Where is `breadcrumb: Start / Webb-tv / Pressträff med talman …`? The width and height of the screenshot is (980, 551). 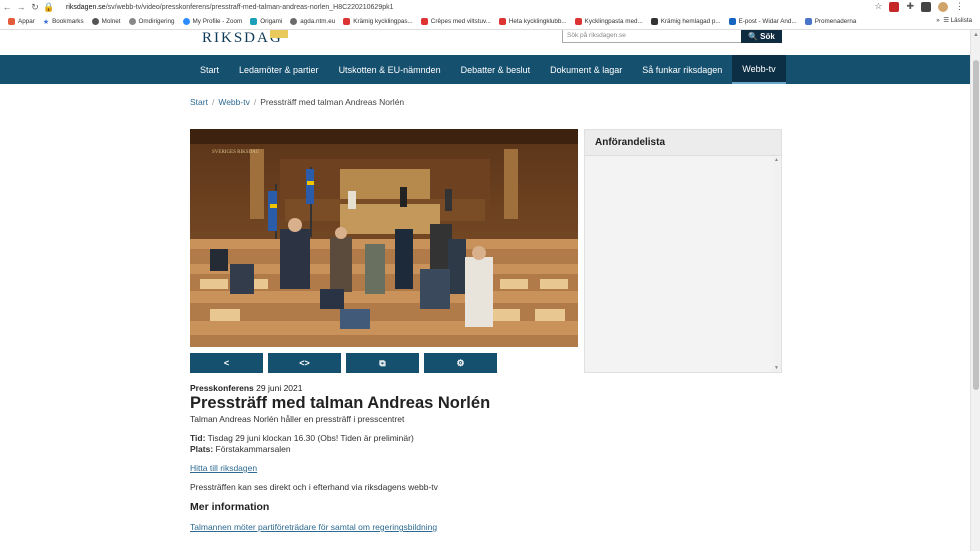
breadcrumb: Start / Webb-tv / Pressträff med talman … is located at coordinates (297, 102).